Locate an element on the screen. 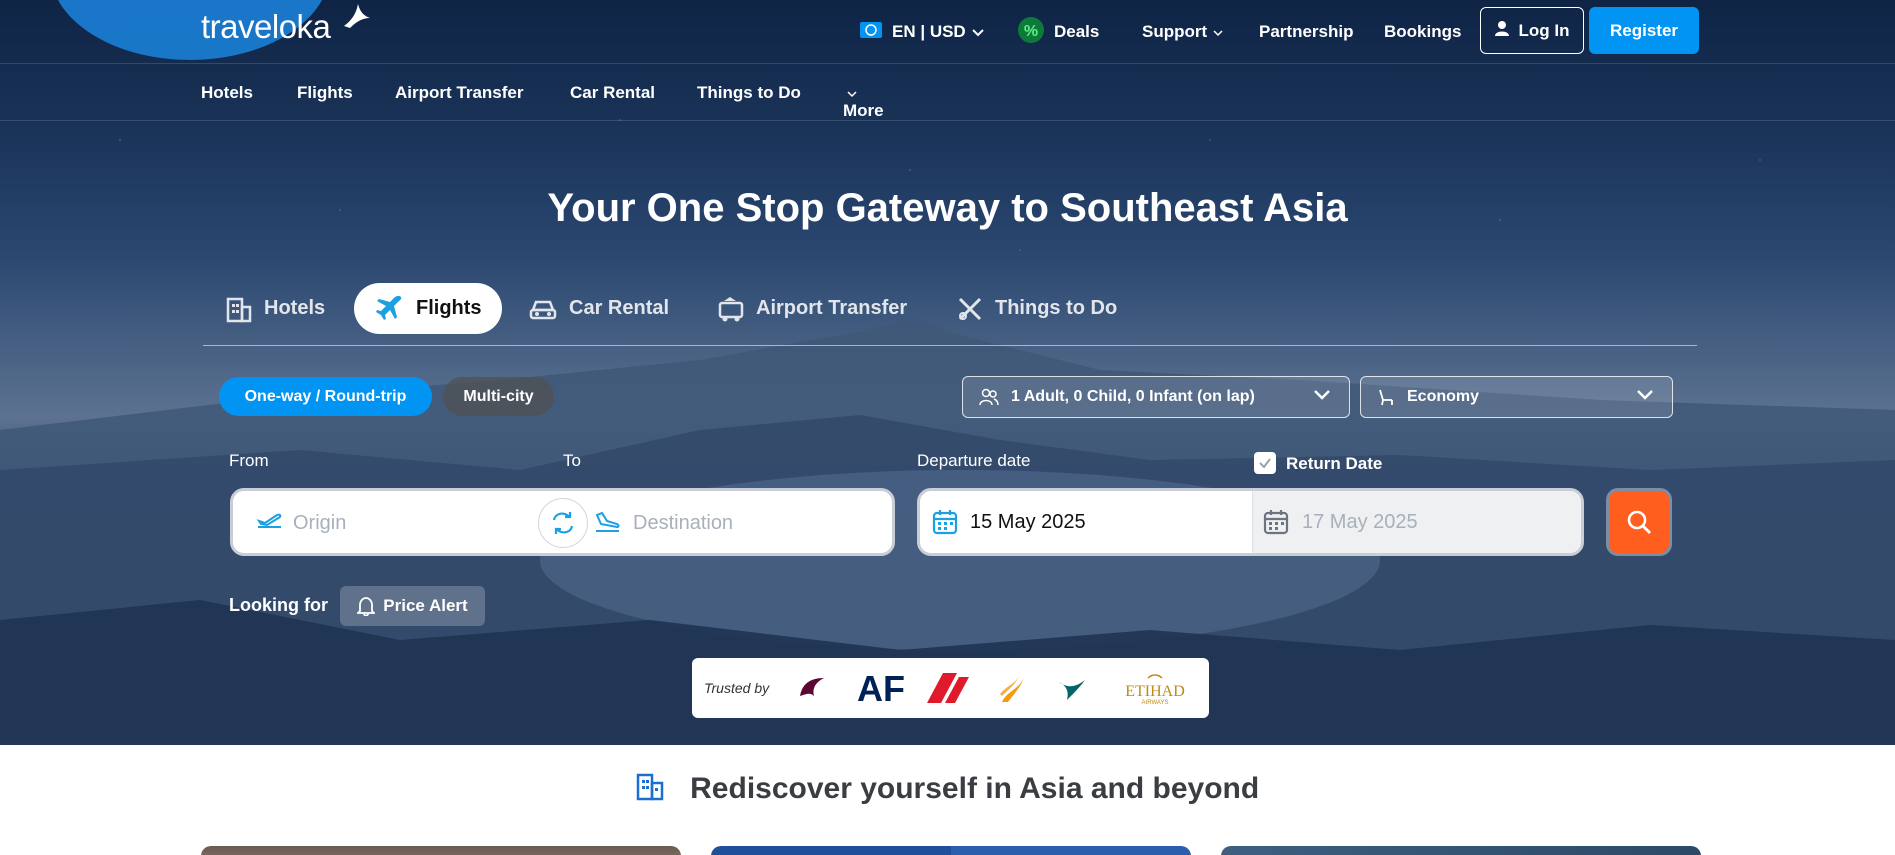 Image resolution: width=1895 pixels, height=855 pixels. activities-icon is located at coordinates (970, 308).